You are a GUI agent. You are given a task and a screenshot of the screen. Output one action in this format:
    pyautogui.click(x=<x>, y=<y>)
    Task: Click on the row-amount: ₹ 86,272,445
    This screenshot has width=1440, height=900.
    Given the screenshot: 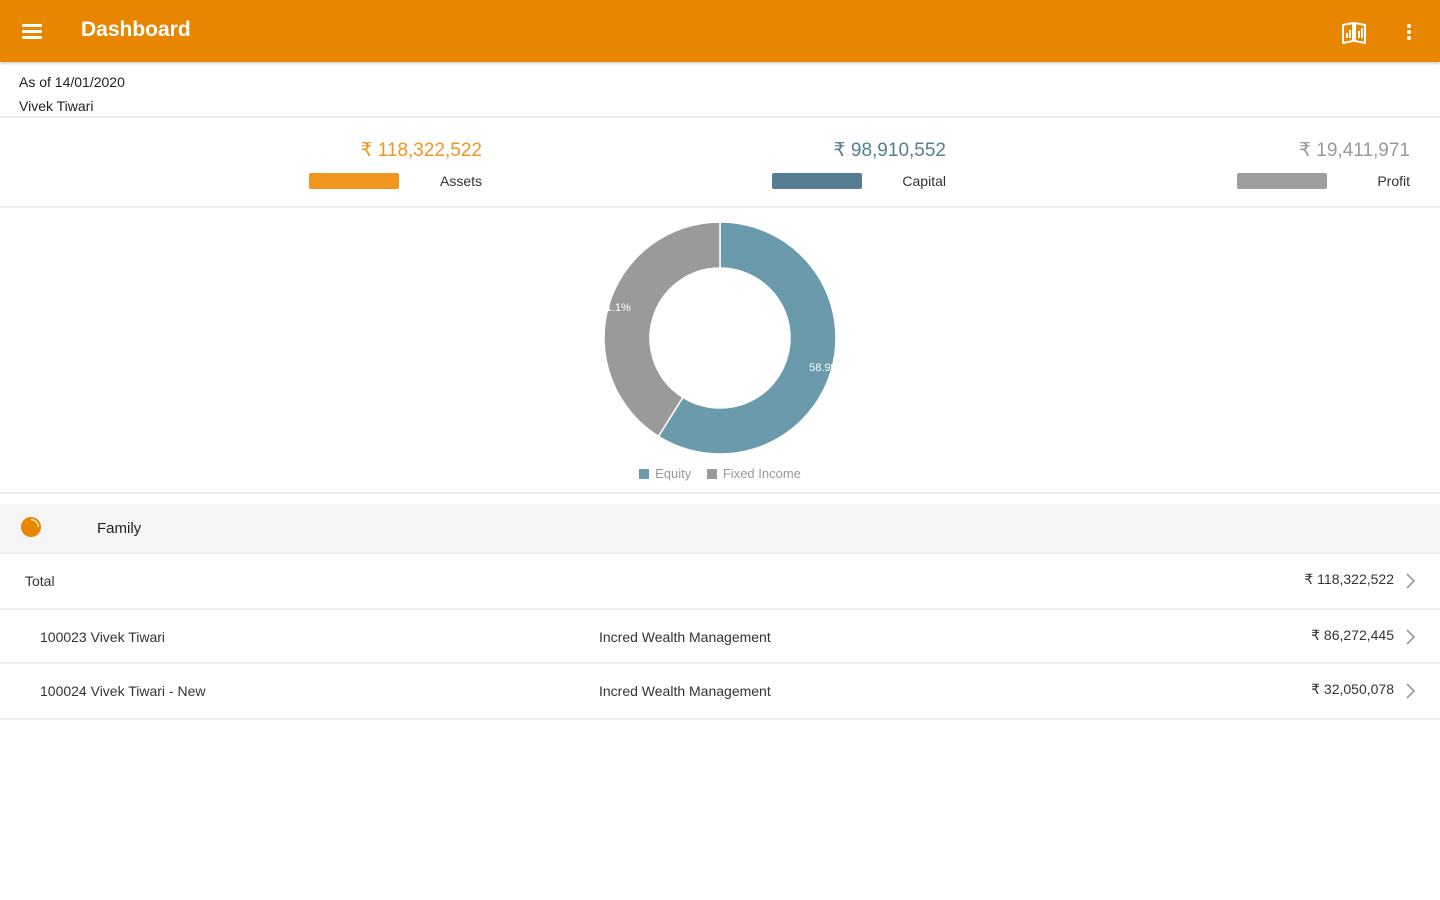 What is the action you would take?
    pyautogui.click(x=1352, y=635)
    